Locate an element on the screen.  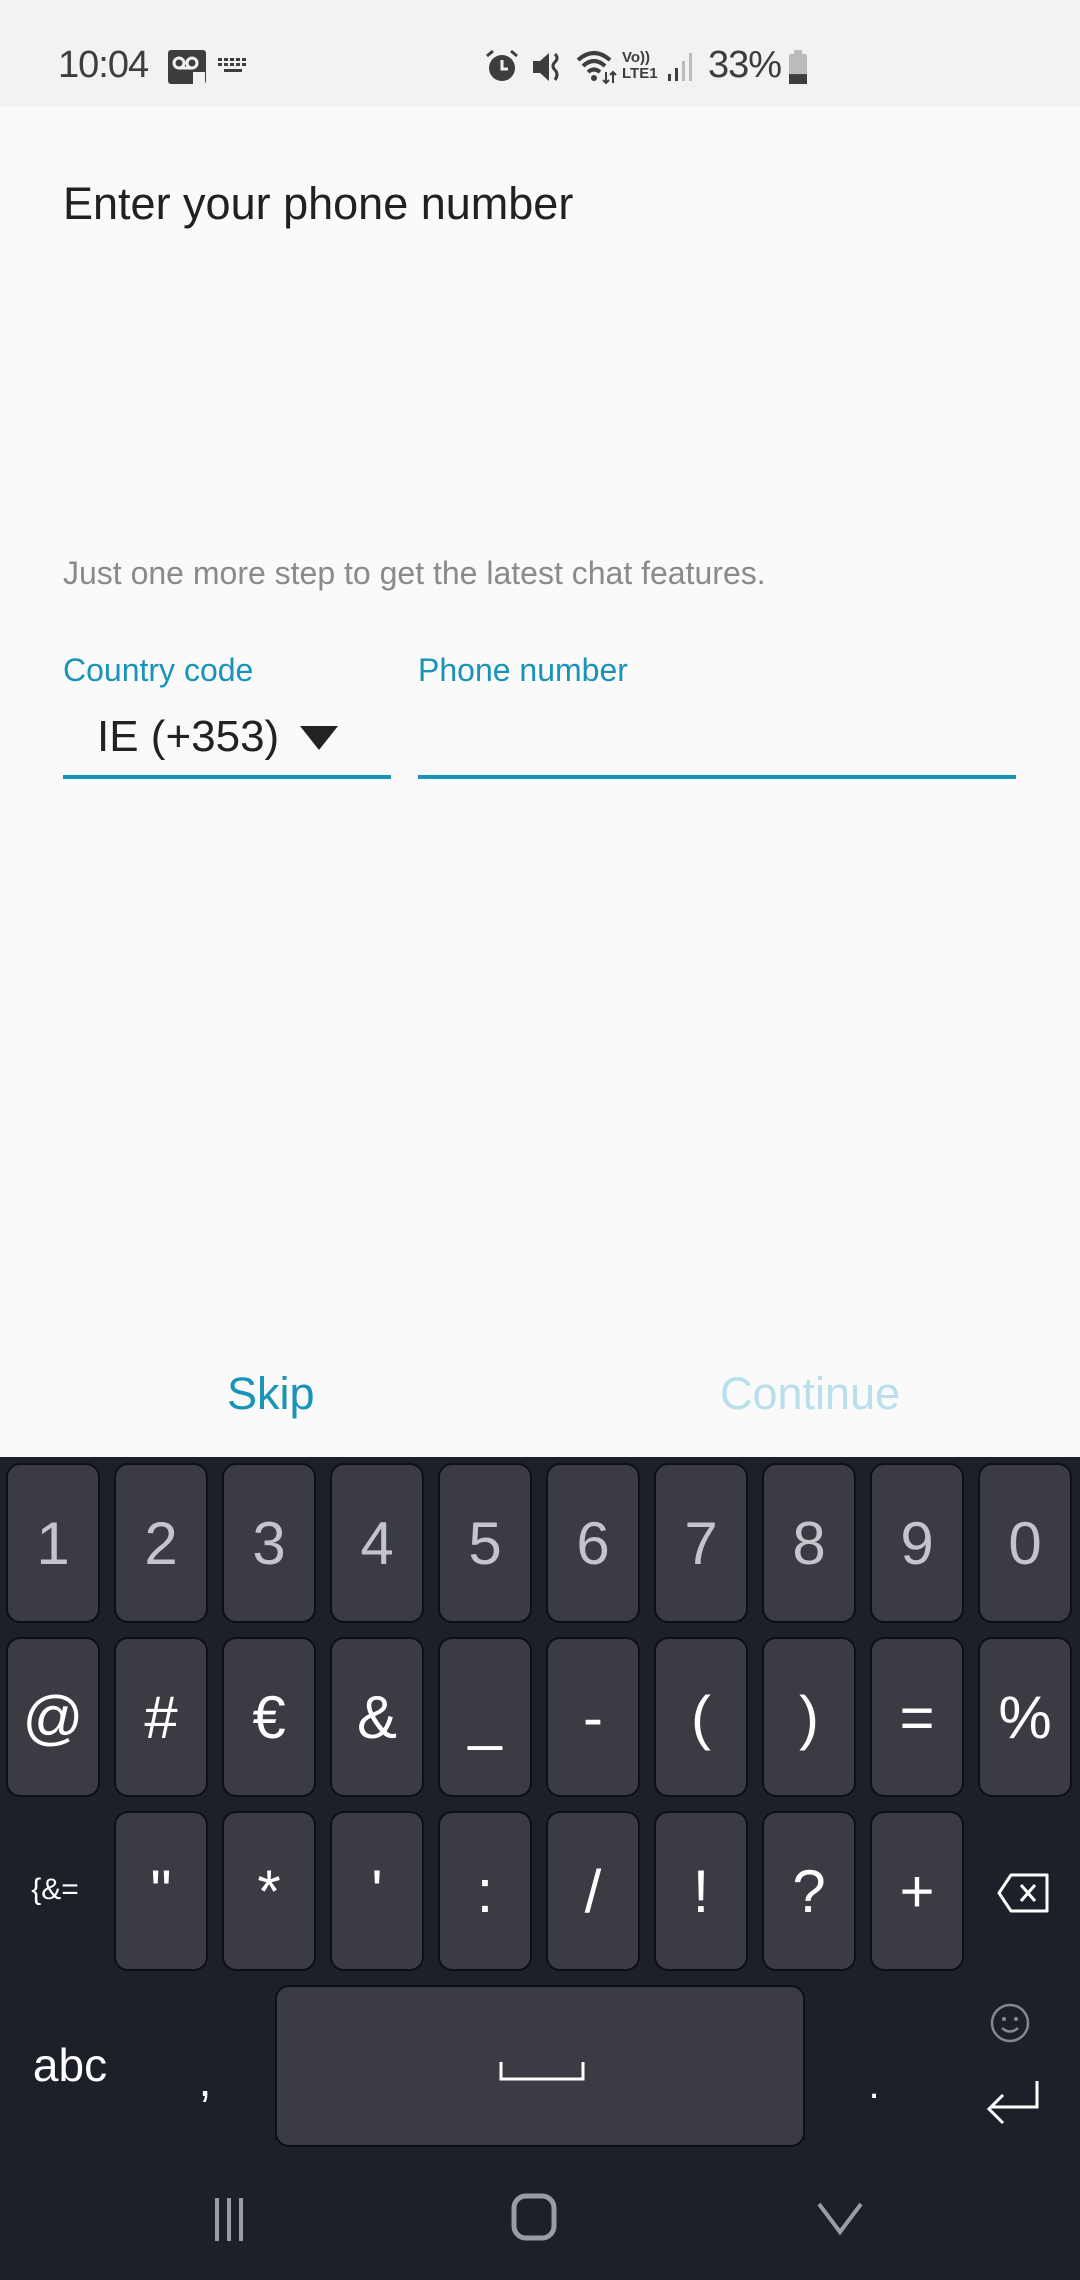
key-symbol: @ is located at coordinates (53, 1717).